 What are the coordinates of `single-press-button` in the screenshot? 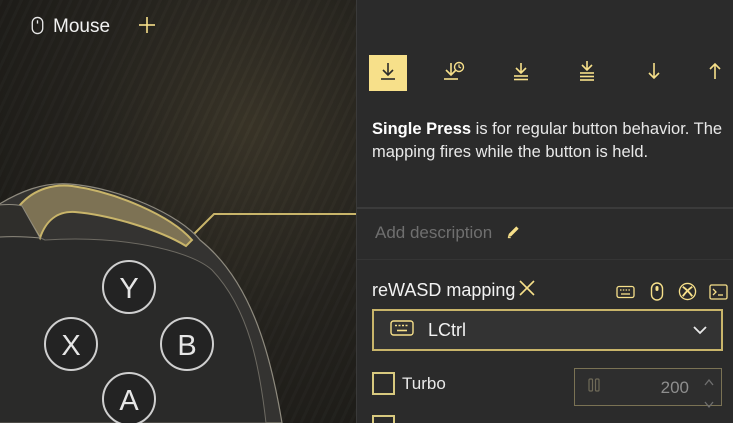 It's located at (388, 73).